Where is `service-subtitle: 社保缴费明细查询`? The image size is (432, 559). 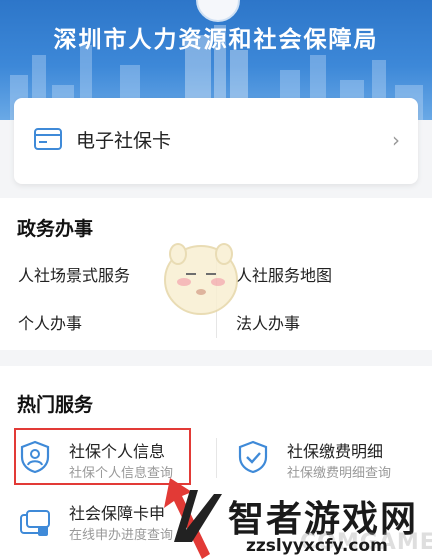
service-subtitle: 社保缴费明细查询 is located at coordinates (339, 473).